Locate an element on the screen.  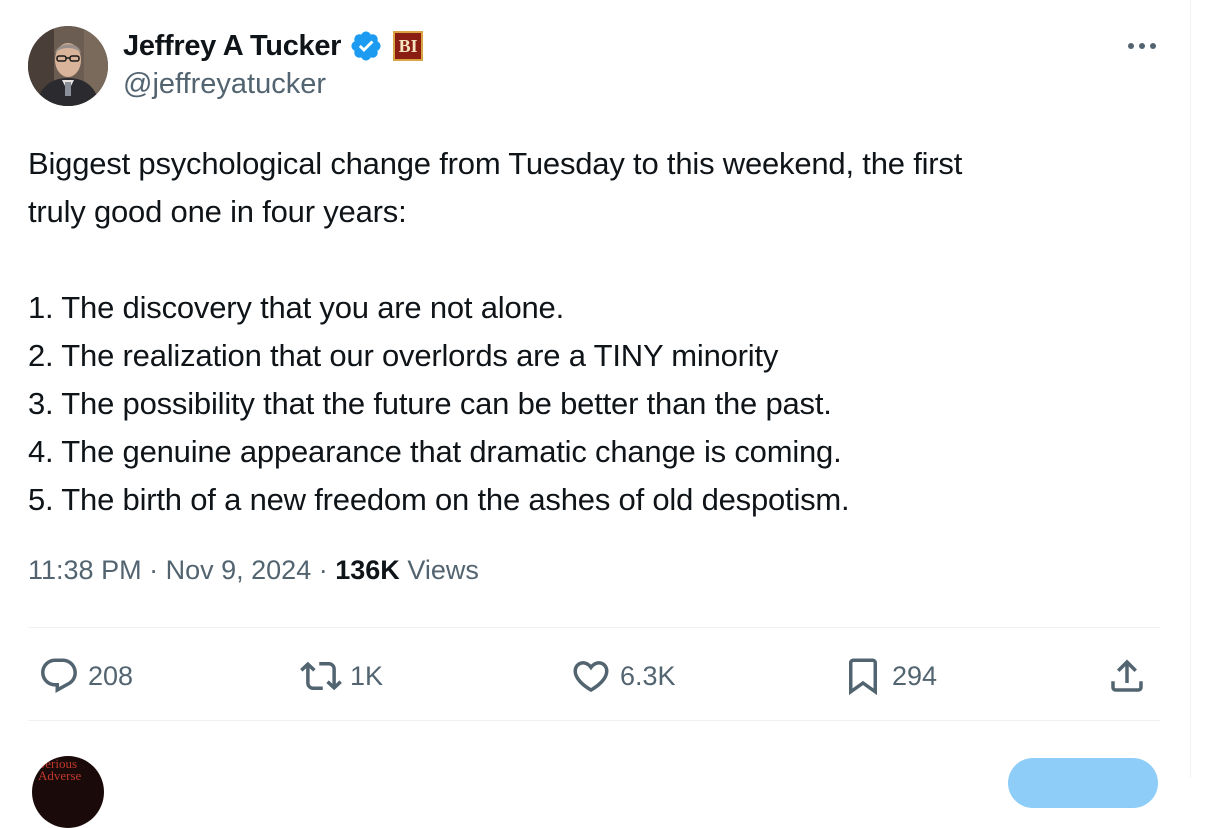
action-bar: 208 1K 6.3K 294 is located at coordinates (594, 676).